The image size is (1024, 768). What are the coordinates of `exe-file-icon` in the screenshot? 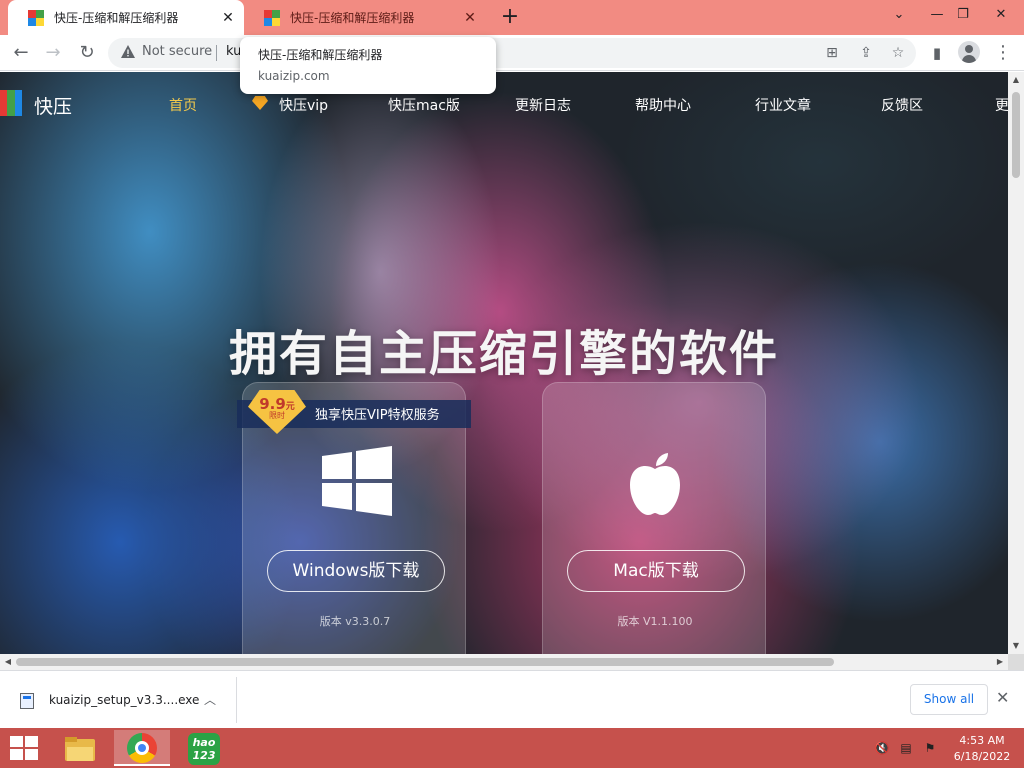 It's located at (27, 701).